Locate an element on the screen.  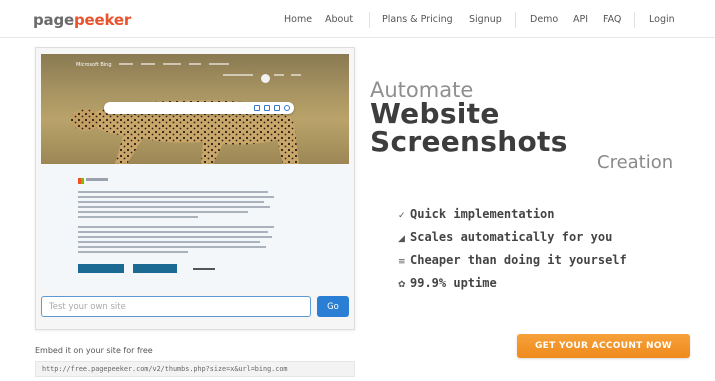
nav-api: API is located at coordinates (580, 19).